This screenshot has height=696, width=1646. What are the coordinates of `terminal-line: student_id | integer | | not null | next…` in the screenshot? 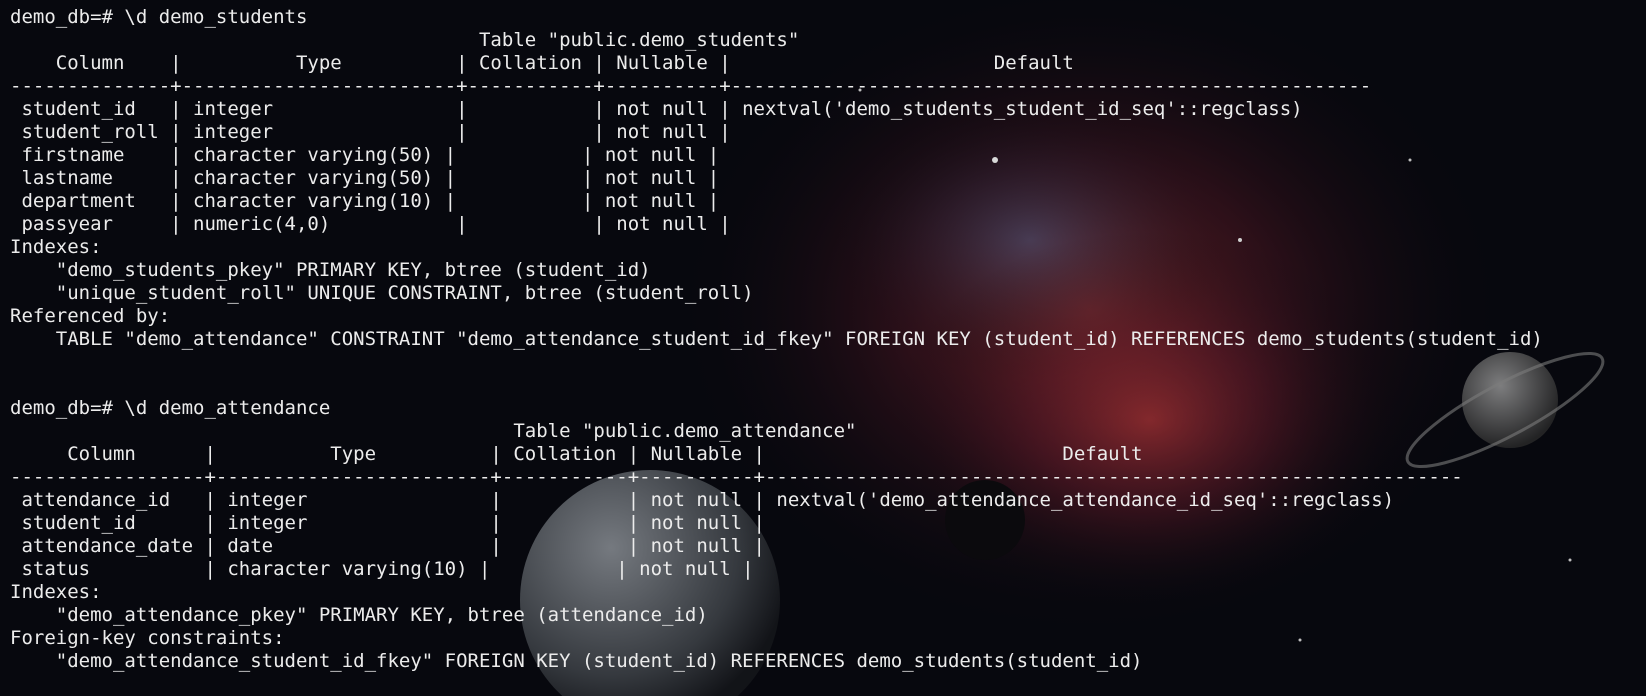 It's located at (656, 109).